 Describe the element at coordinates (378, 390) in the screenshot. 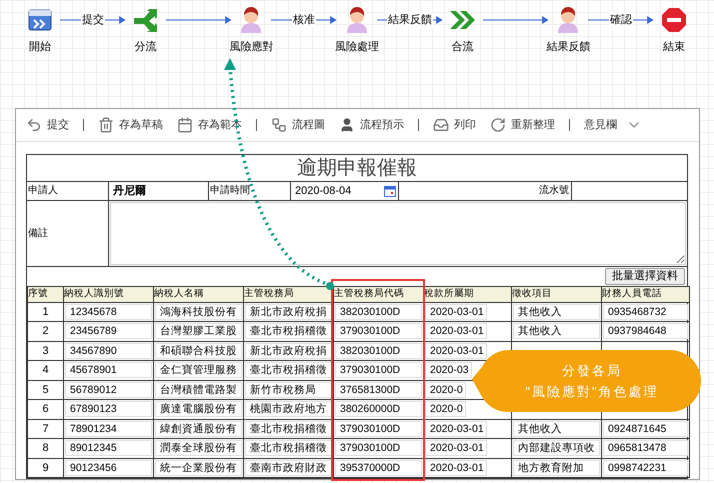

I see `table-cell: 376581300D` at that location.